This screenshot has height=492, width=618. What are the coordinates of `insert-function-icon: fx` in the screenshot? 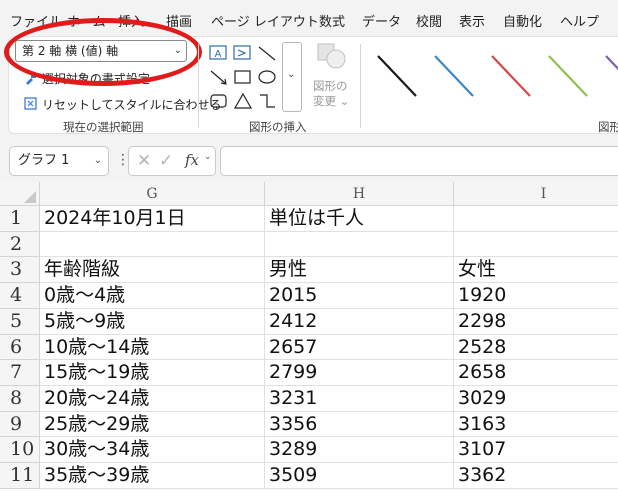 It's located at (192, 160).